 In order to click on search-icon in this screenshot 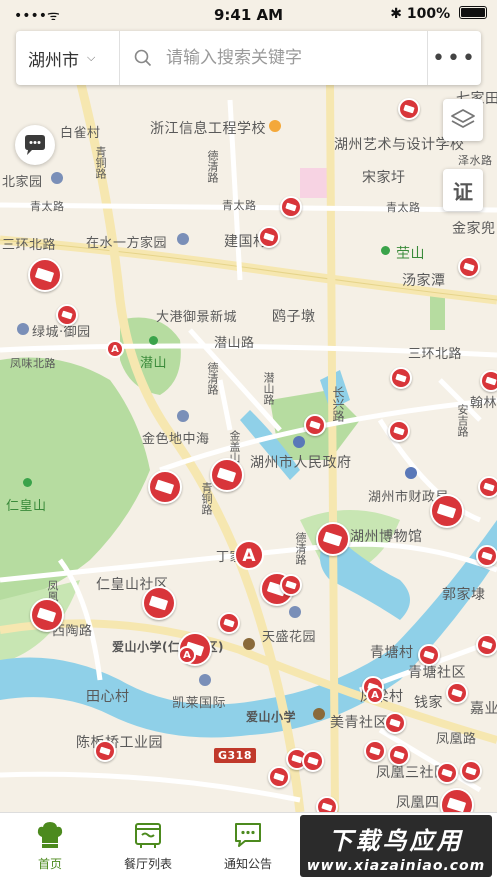, I will do `click(143, 58)`.